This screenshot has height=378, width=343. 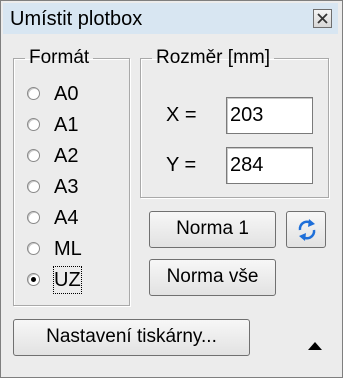 I want to click on norma1-button: Norma 1, so click(x=212, y=229).